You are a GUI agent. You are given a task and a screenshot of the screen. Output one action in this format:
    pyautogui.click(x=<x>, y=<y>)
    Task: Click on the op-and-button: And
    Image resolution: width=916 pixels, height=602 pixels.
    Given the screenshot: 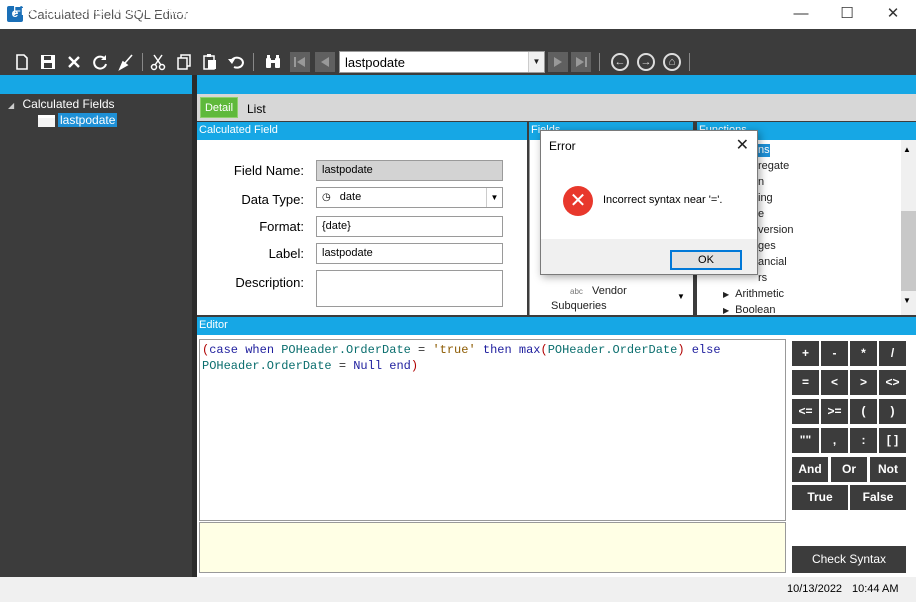 What is the action you would take?
    pyautogui.click(x=810, y=469)
    